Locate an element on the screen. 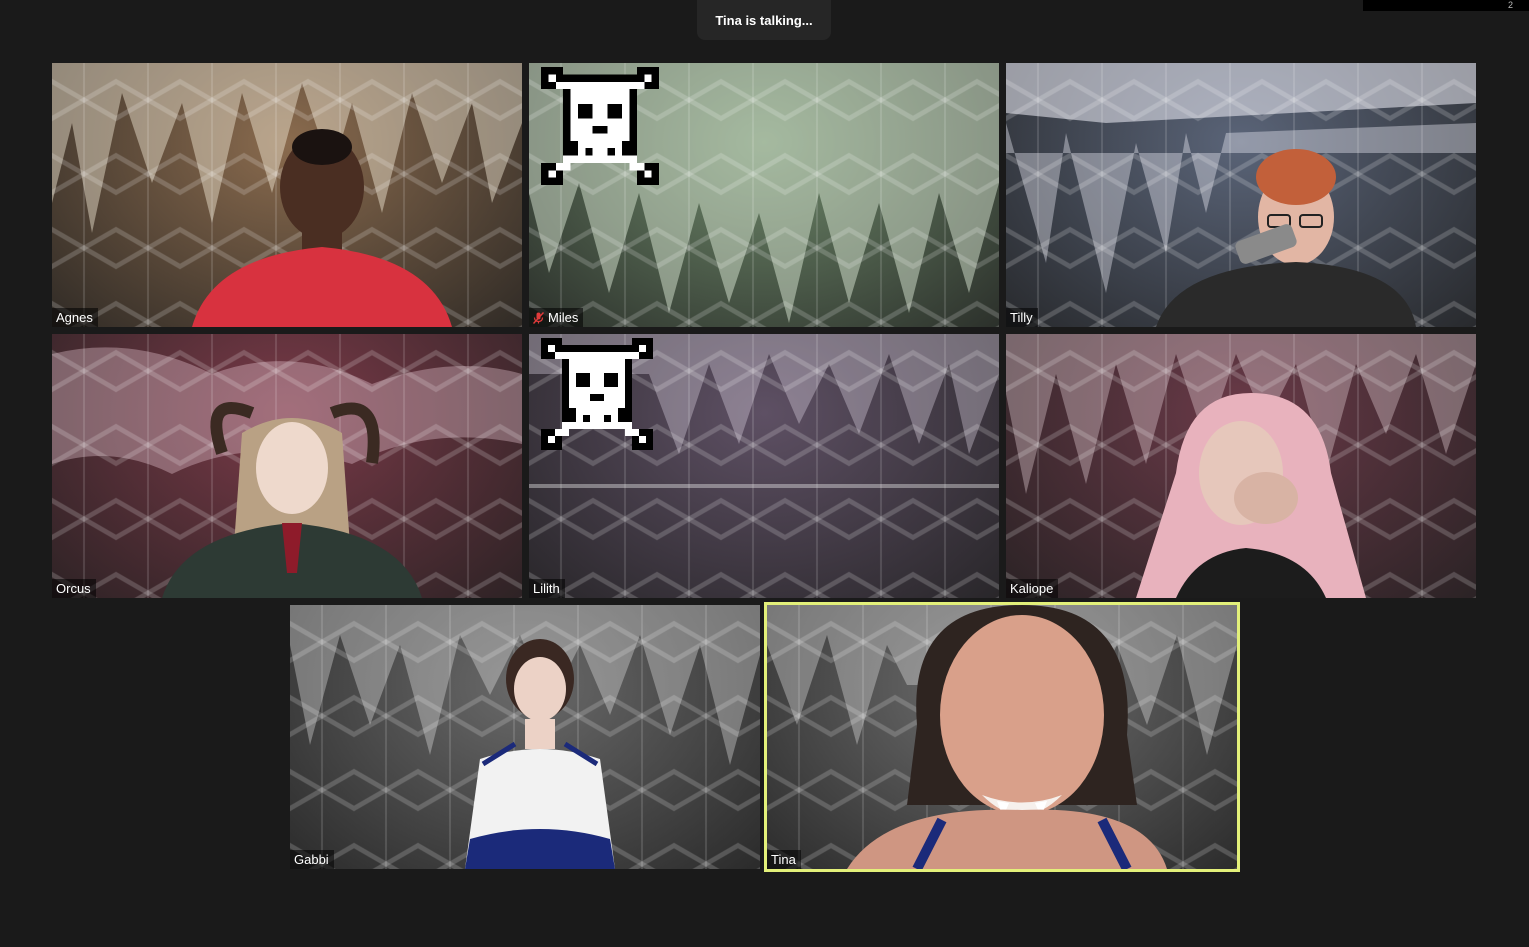 The width and height of the screenshot is (1529, 947). video-tile-tina: Tina is located at coordinates (1002, 737).